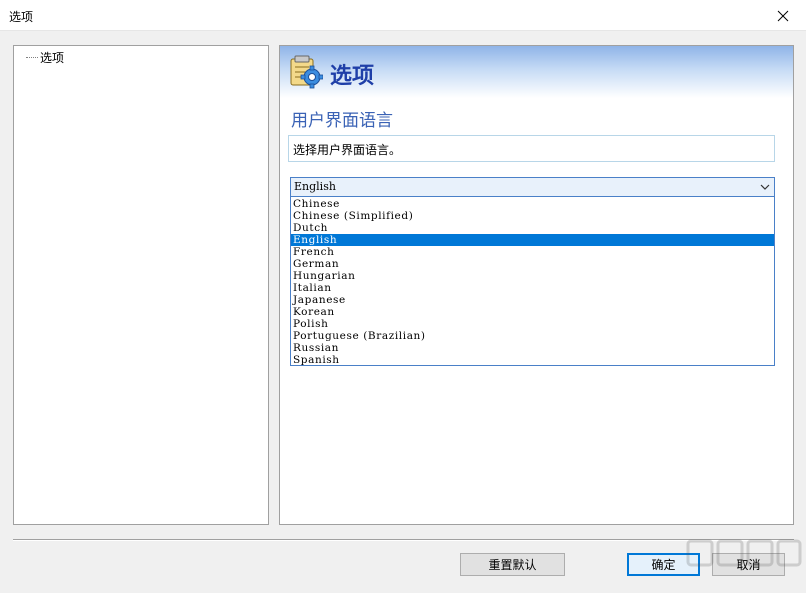 The image size is (806, 593). What do you see at coordinates (531, 148) in the screenshot?
I see `section-description: 选择用户界面语言。` at bounding box center [531, 148].